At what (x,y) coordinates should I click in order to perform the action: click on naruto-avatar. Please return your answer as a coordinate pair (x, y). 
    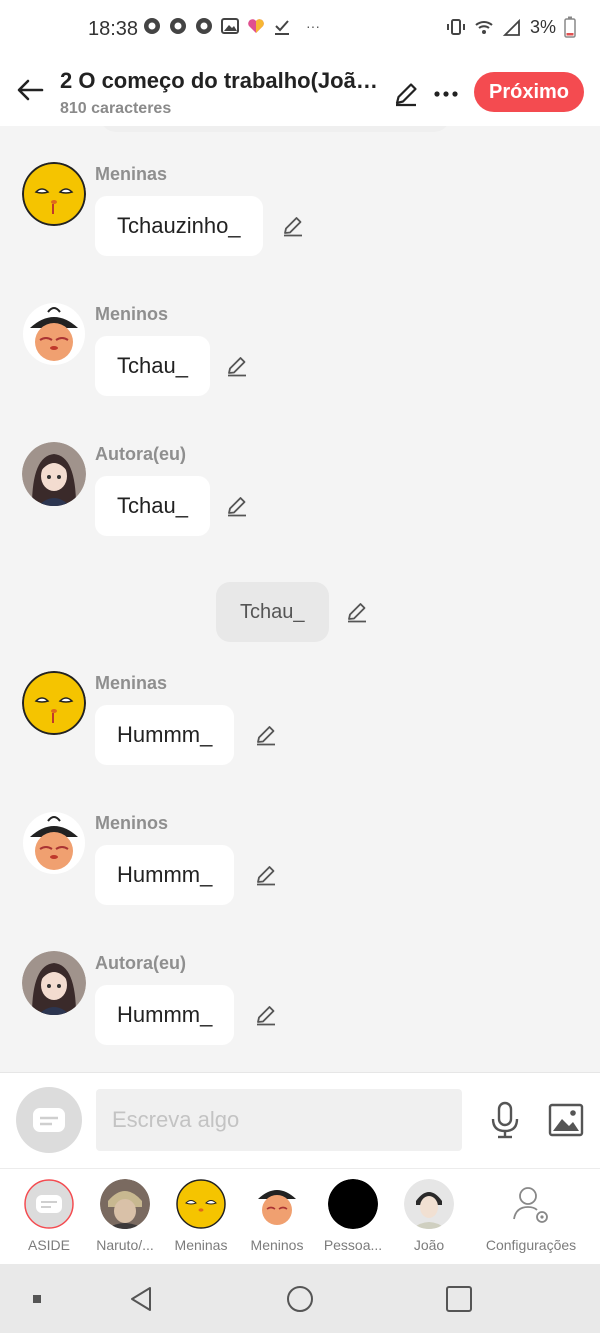
    Looking at the image, I should click on (125, 1204).